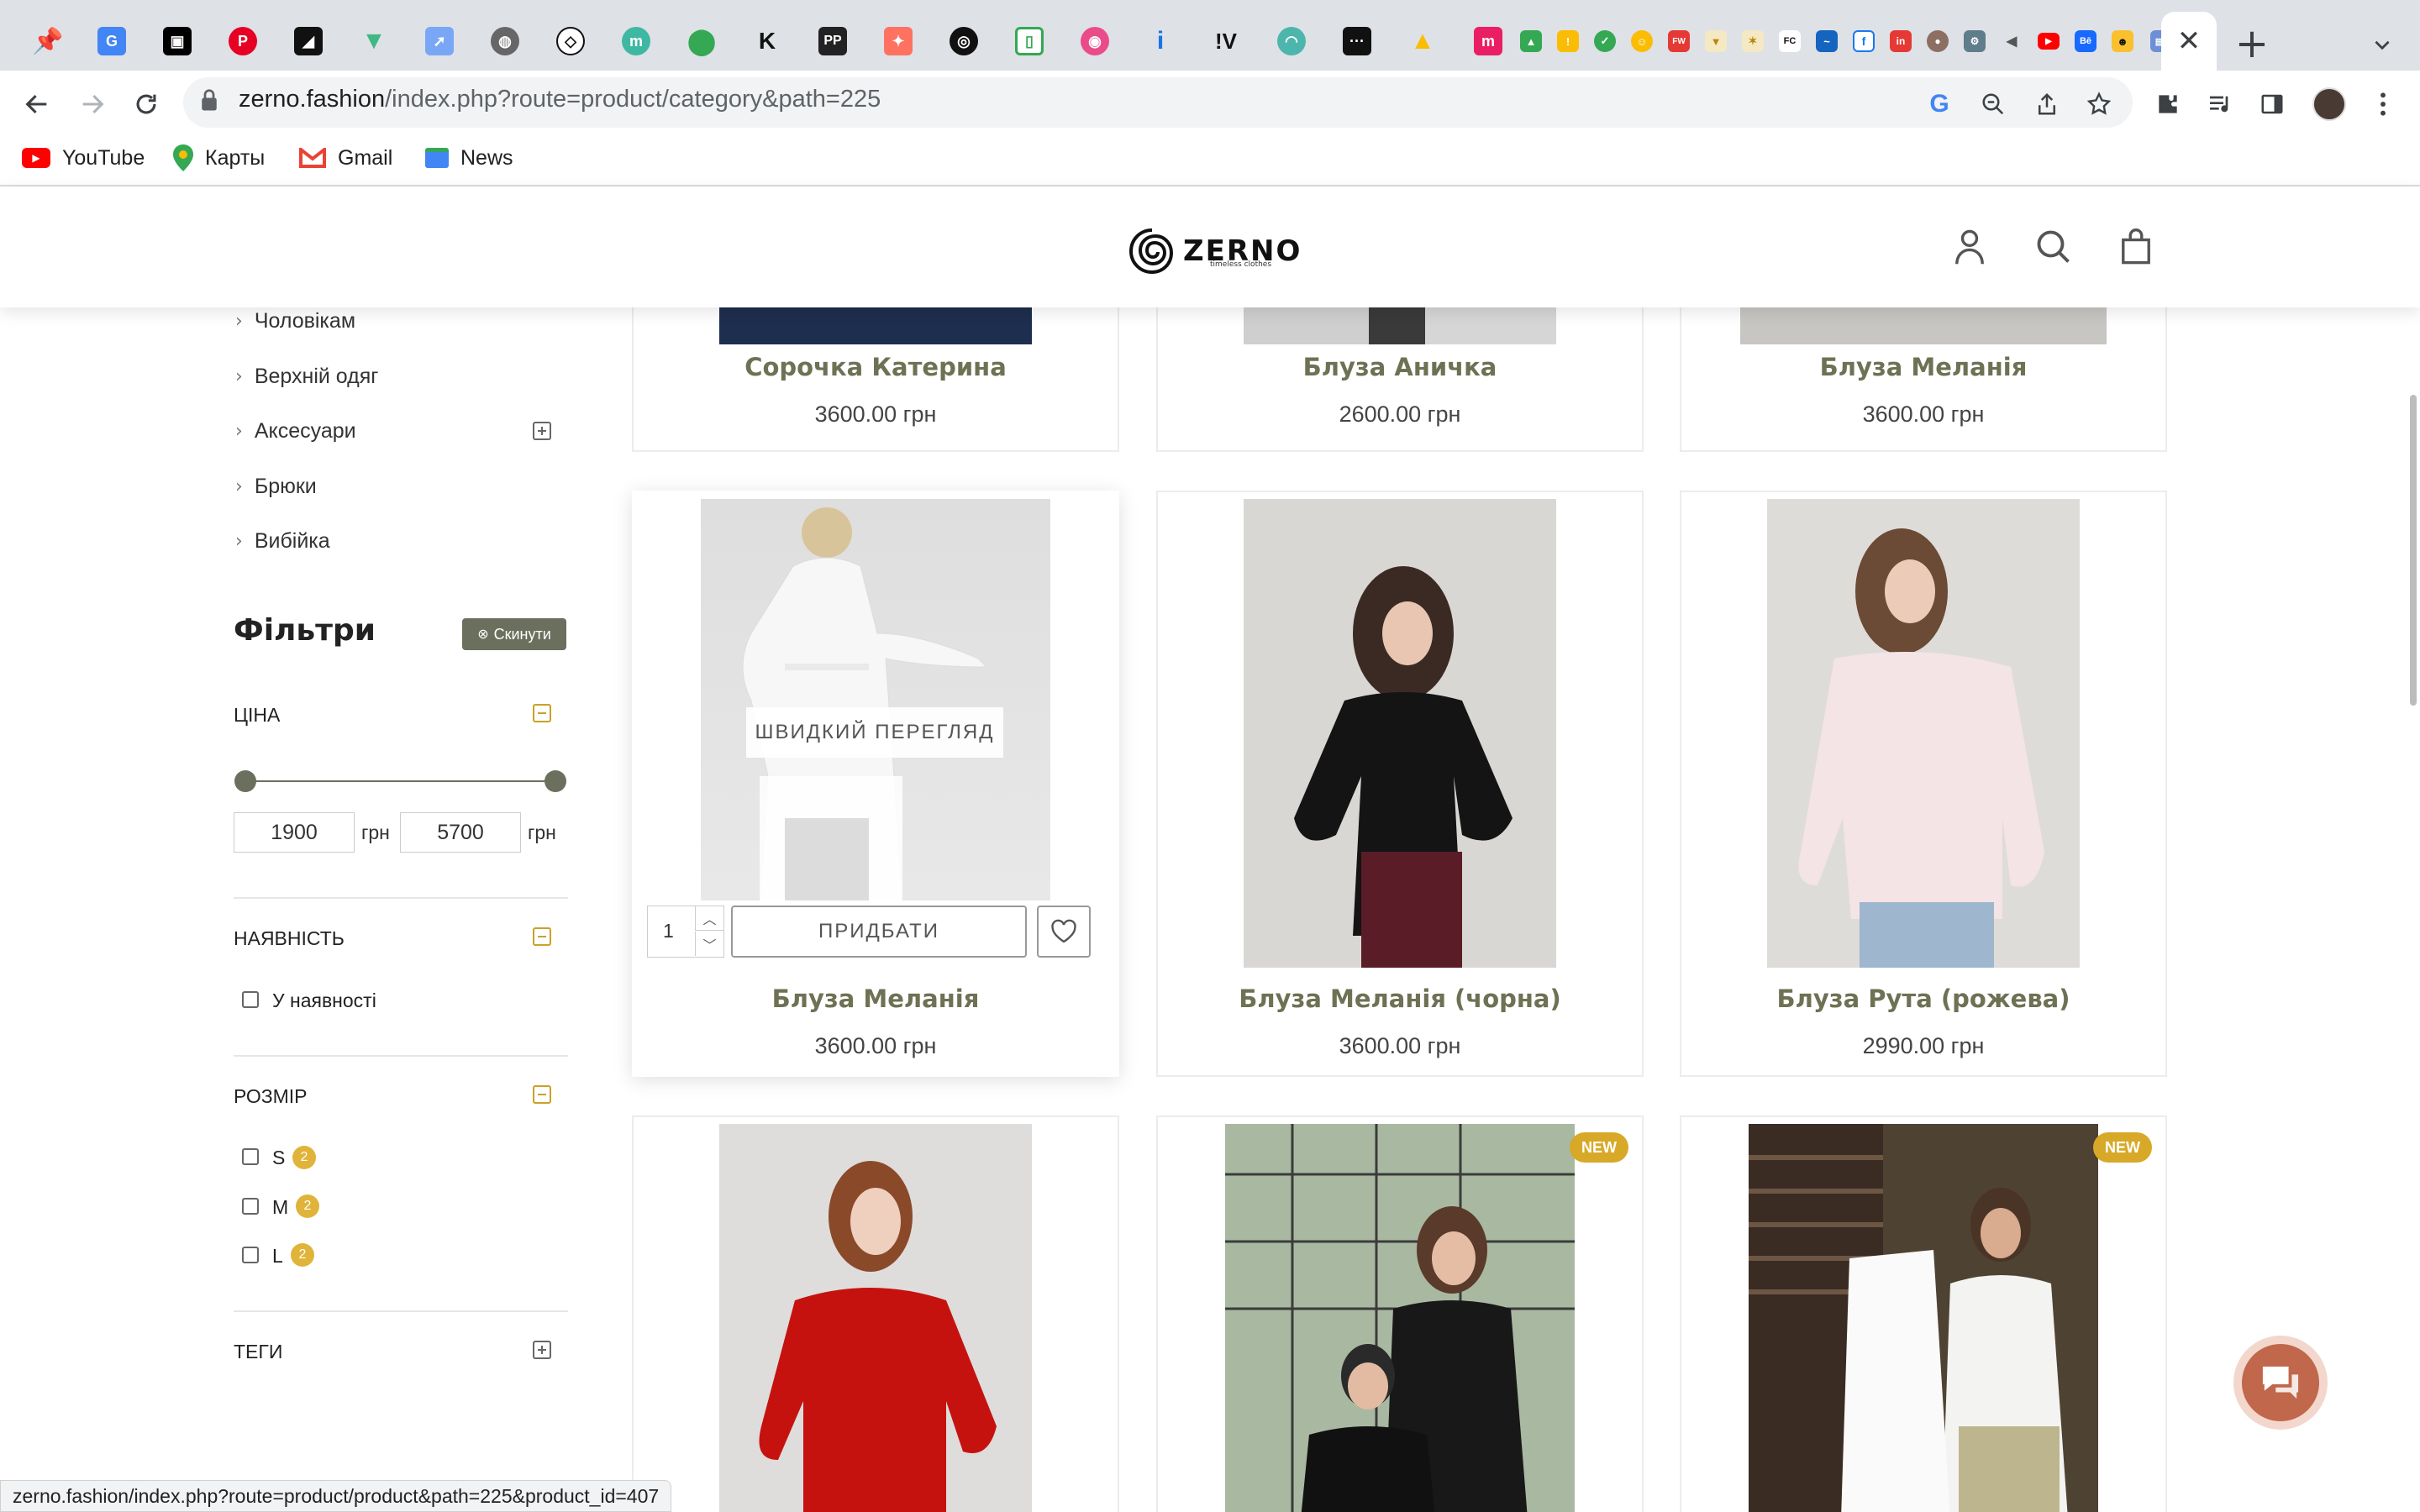 The height and width of the screenshot is (1512, 2420). I want to click on expand-accessories-icon, so click(542, 431).